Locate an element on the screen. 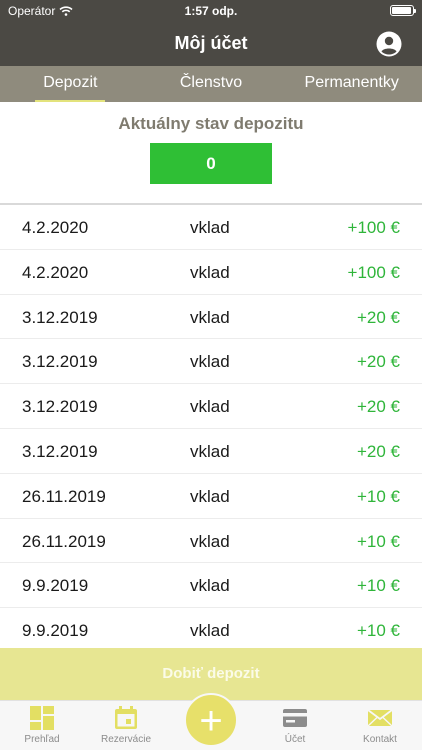 This screenshot has width=422, height=750. tab-bar-item-prehlad: Prehľad is located at coordinates (42, 725).